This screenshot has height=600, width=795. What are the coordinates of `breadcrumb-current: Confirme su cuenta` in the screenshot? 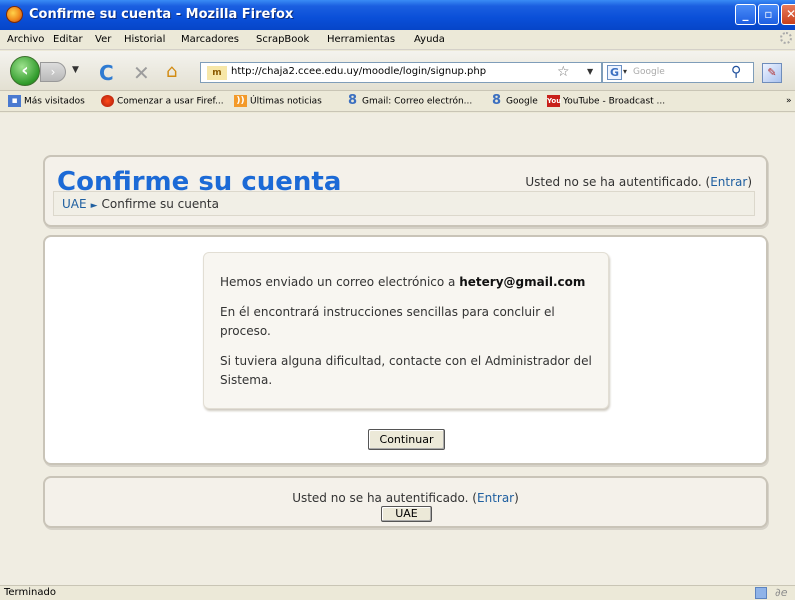 It's located at (160, 204).